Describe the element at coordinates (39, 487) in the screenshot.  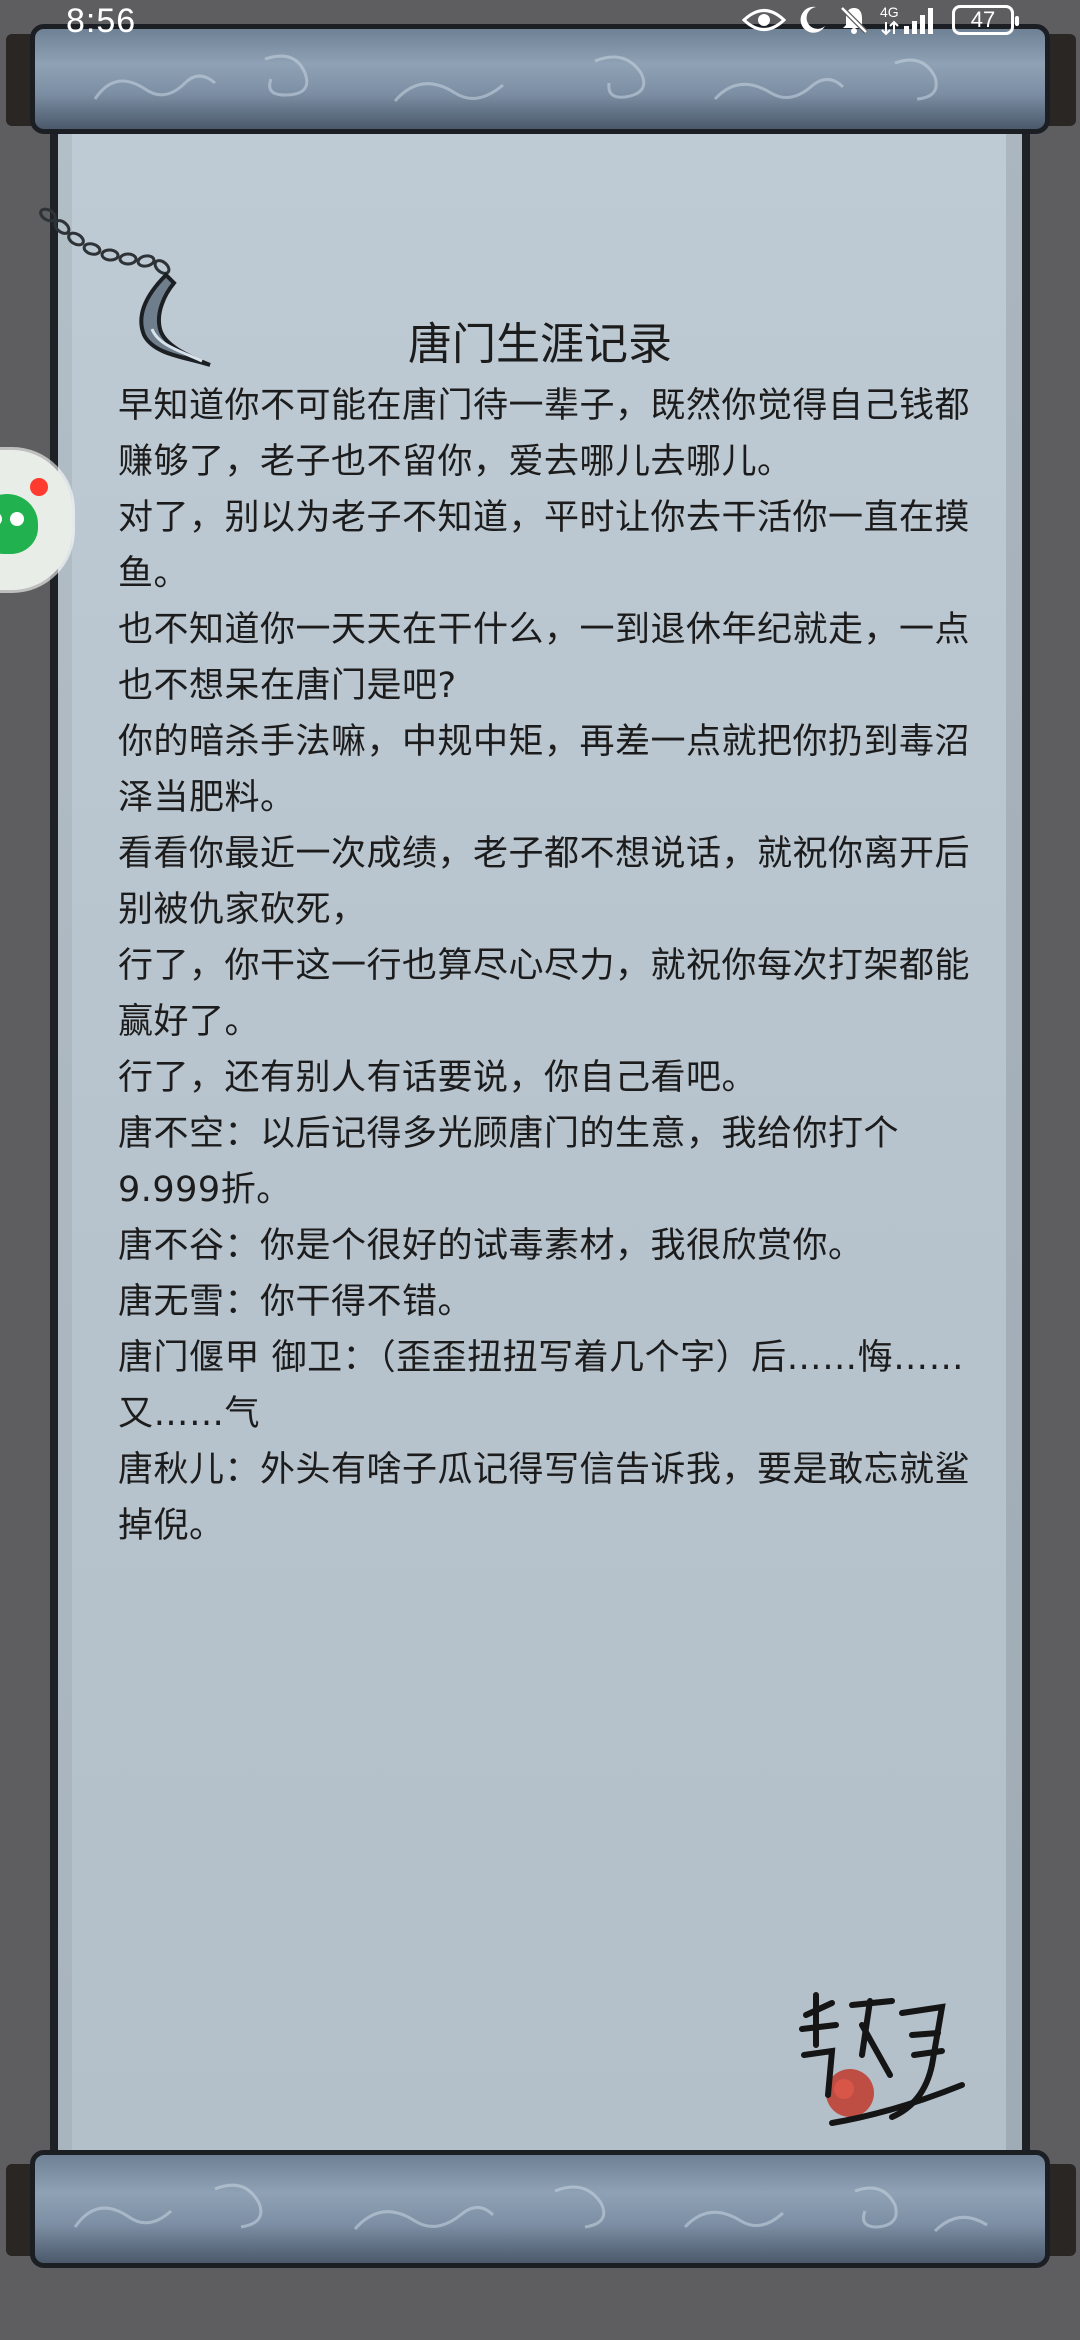
I see `notification-dot` at that location.